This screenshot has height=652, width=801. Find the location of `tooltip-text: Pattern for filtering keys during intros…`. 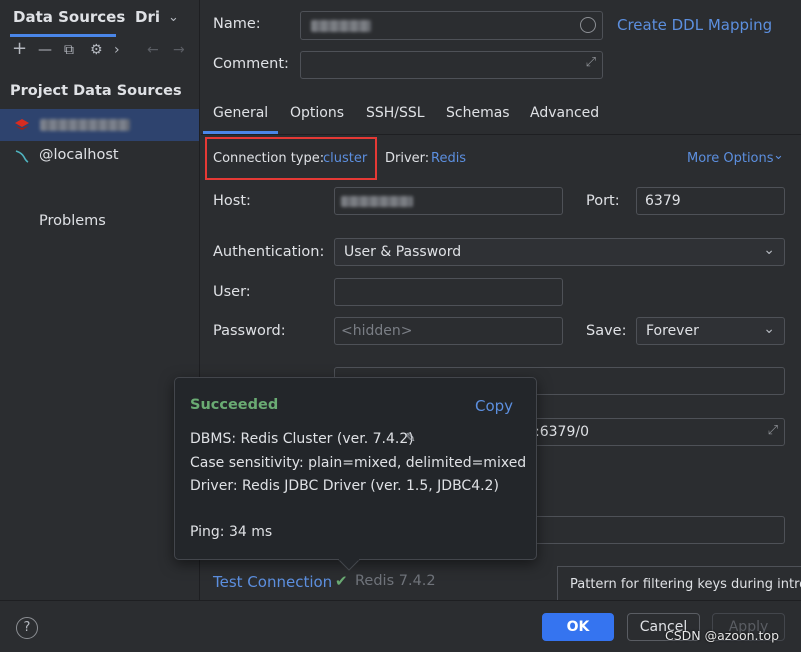

tooltip-text: Pattern for filtering keys during intros… is located at coordinates (685, 584).